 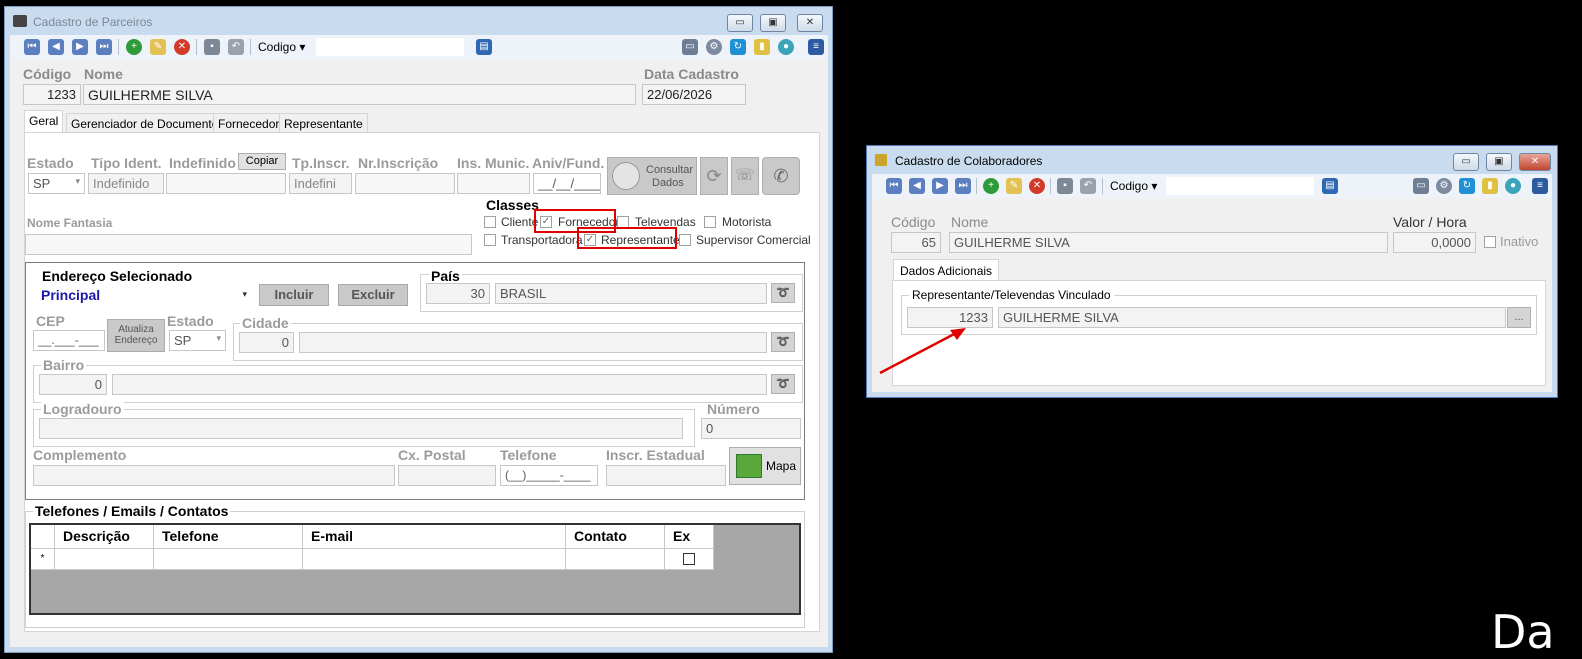 What do you see at coordinates (439, 384) in the screenshot?
I see `bairro-name-field` at bounding box center [439, 384].